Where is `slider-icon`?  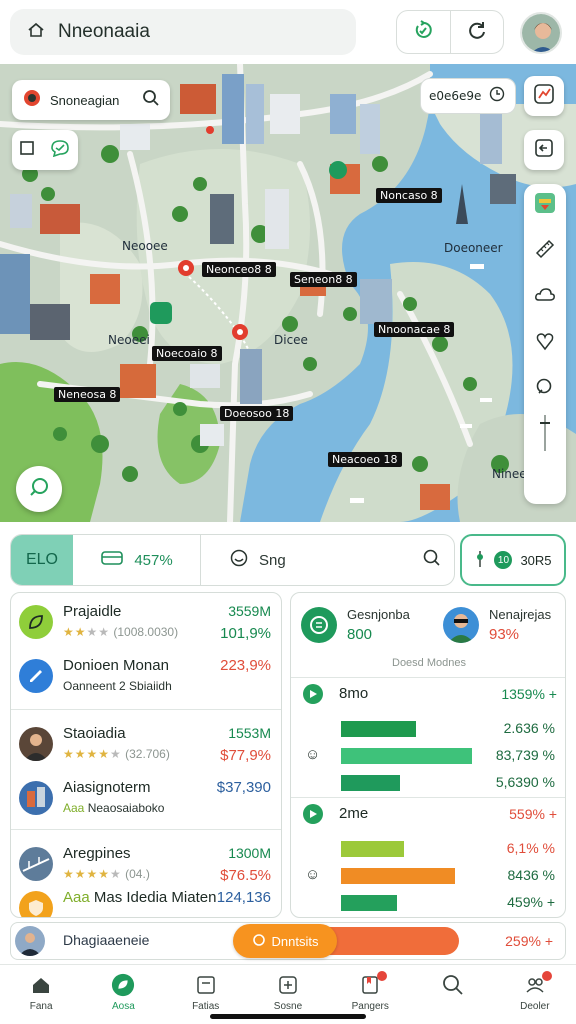
slider-icon is located at coordinates (545, 435).